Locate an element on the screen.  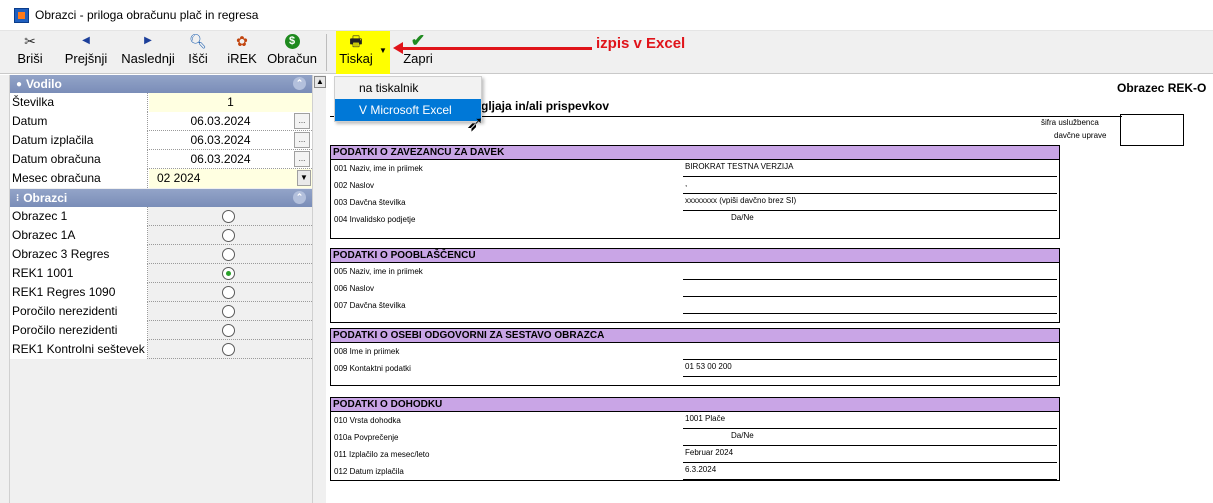
dohodek-header: PODATKI O DOHODKU is located at coordinates (695, 405).